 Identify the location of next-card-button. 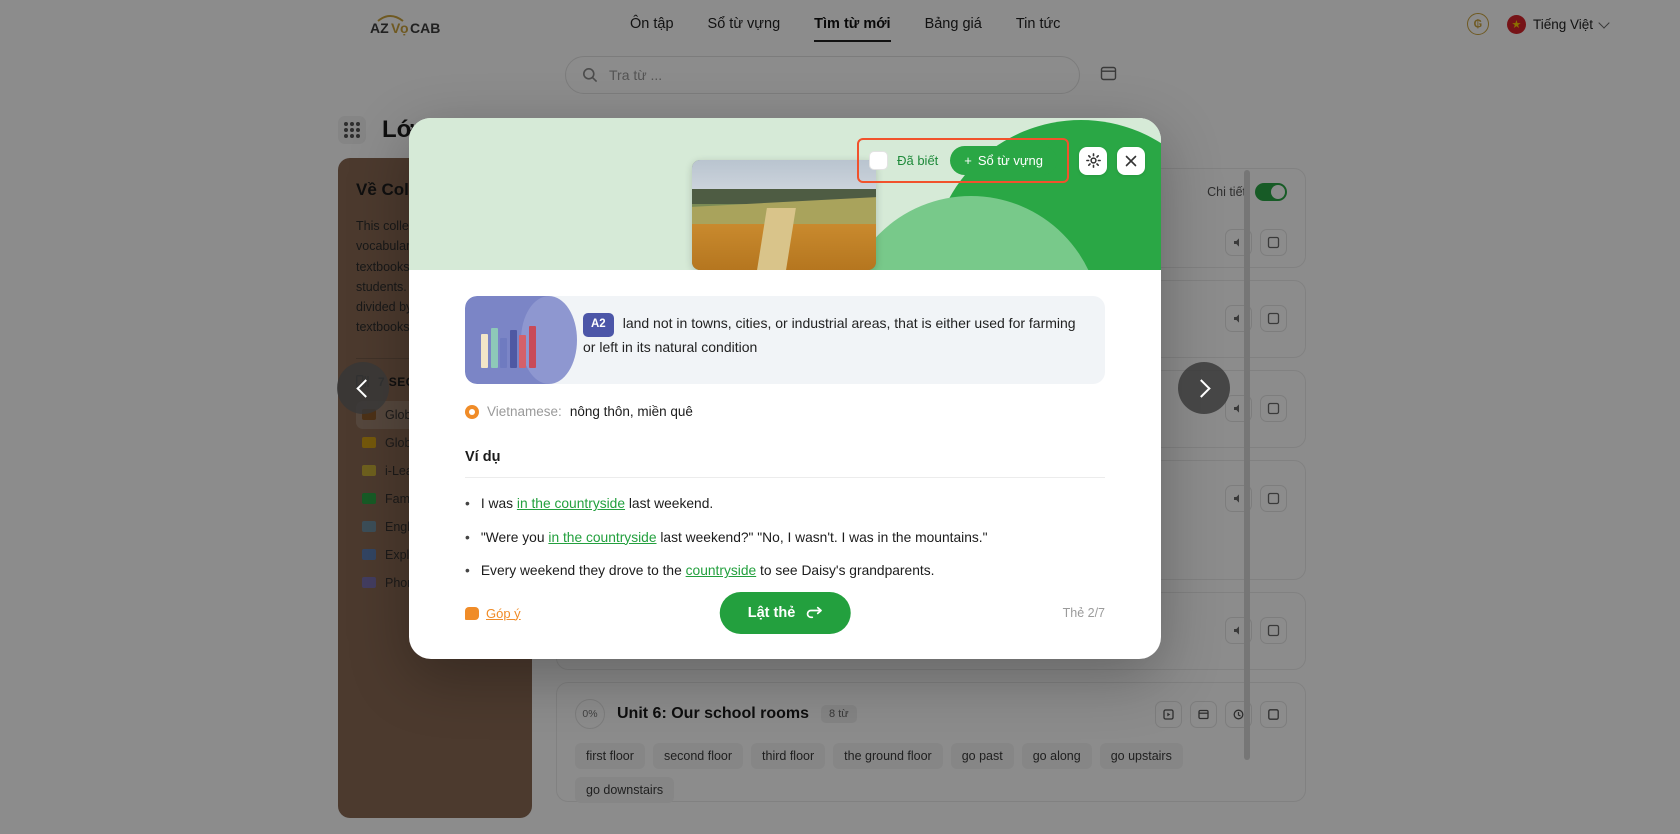
(1204, 388).